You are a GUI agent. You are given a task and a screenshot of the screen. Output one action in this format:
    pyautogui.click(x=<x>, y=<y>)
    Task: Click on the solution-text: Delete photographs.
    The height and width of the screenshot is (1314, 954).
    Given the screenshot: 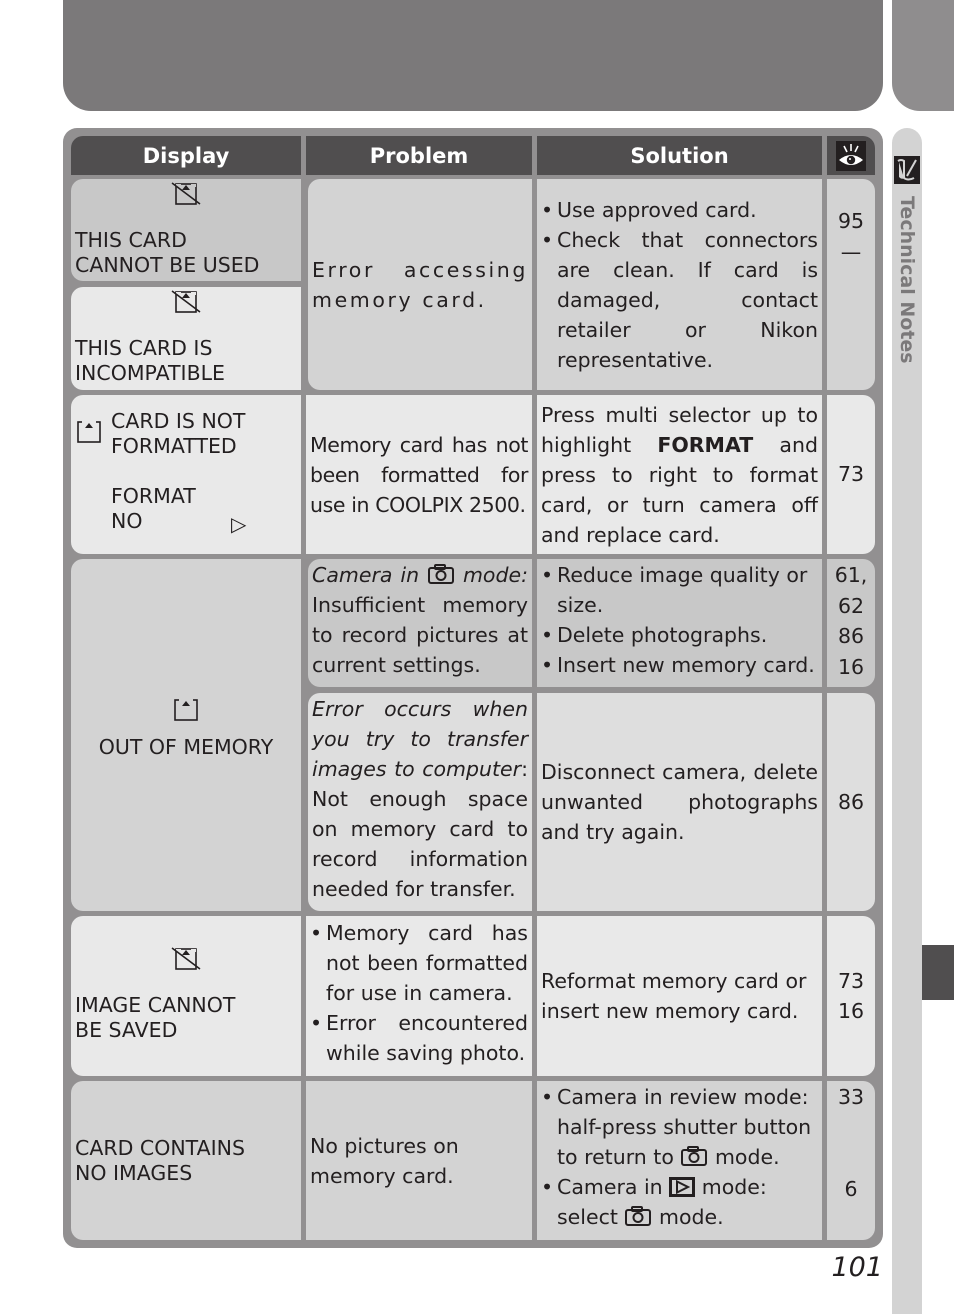 What is the action you would take?
    pyautogui.click(x=662, y=635)
    